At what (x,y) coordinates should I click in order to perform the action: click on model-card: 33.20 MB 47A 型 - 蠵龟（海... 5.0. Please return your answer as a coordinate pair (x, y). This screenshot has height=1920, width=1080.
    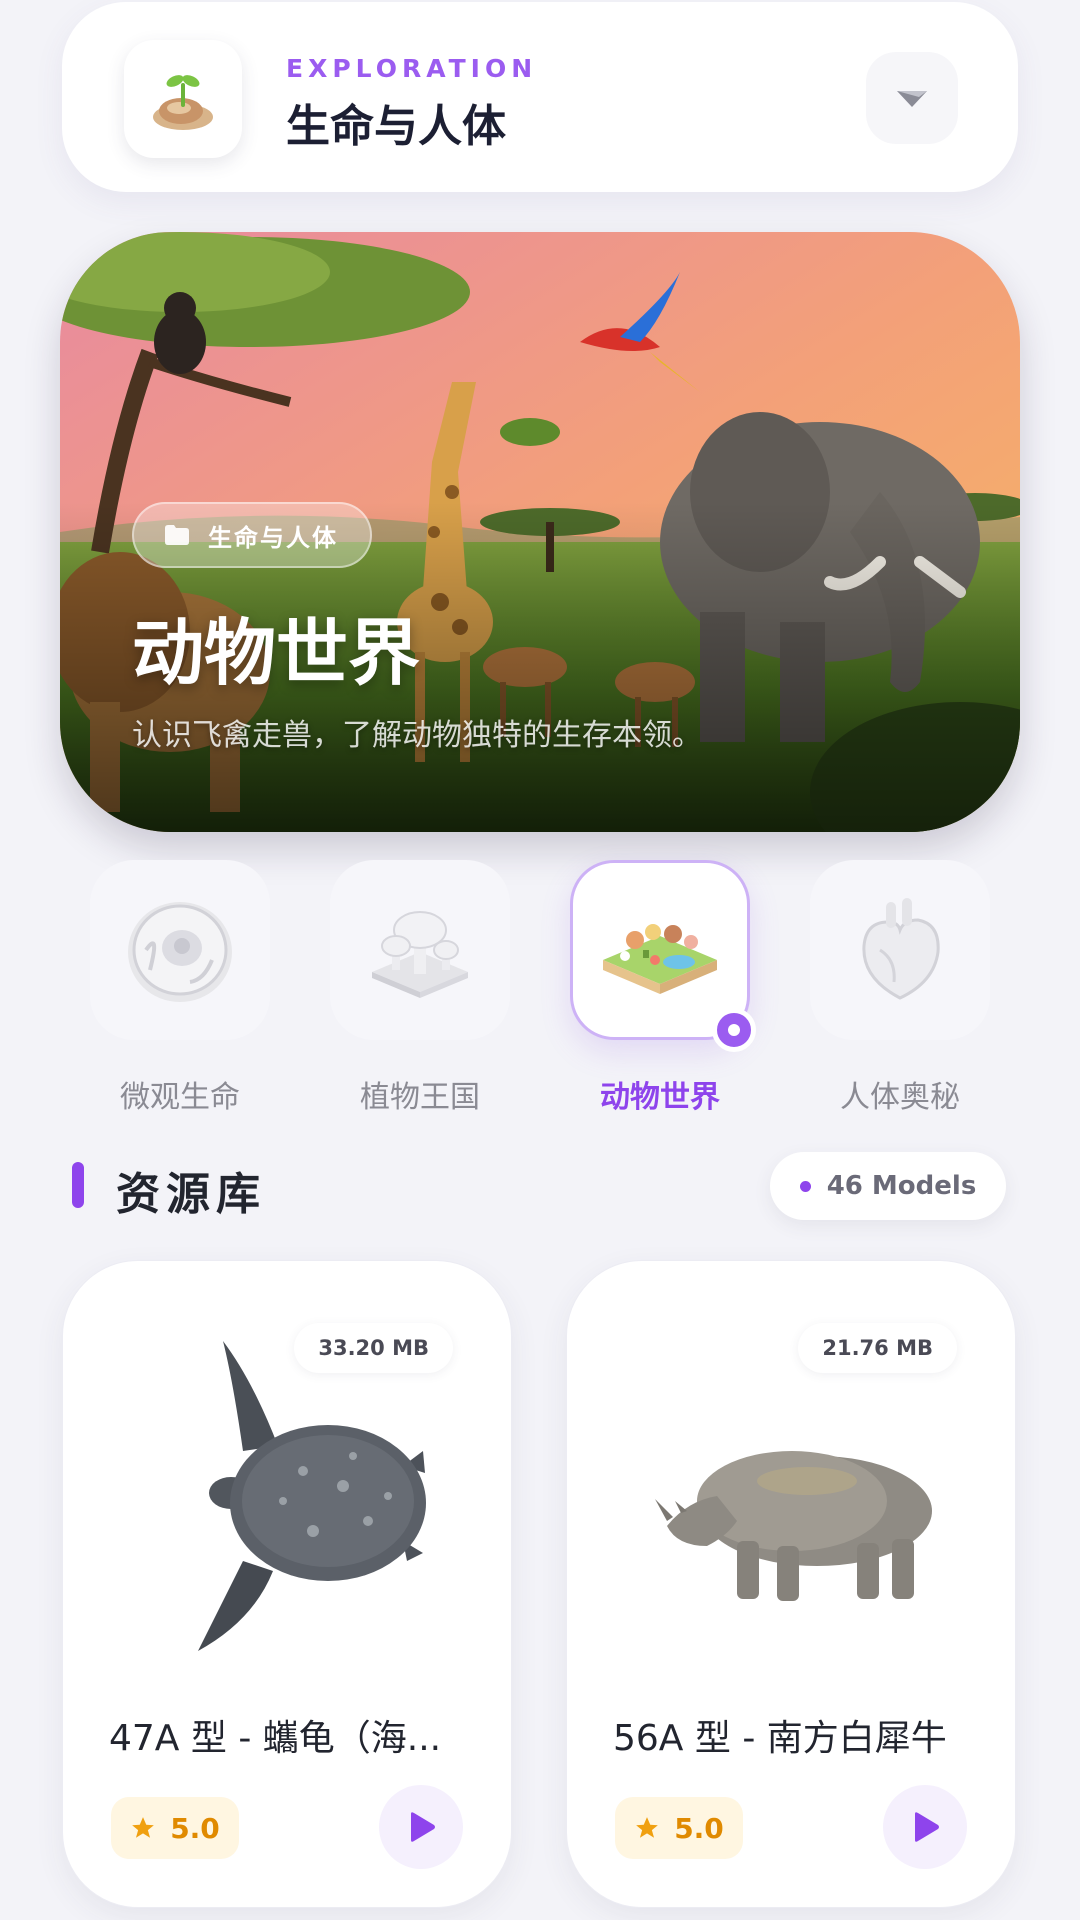
    Looking at the image, I should click on (287, 1584).